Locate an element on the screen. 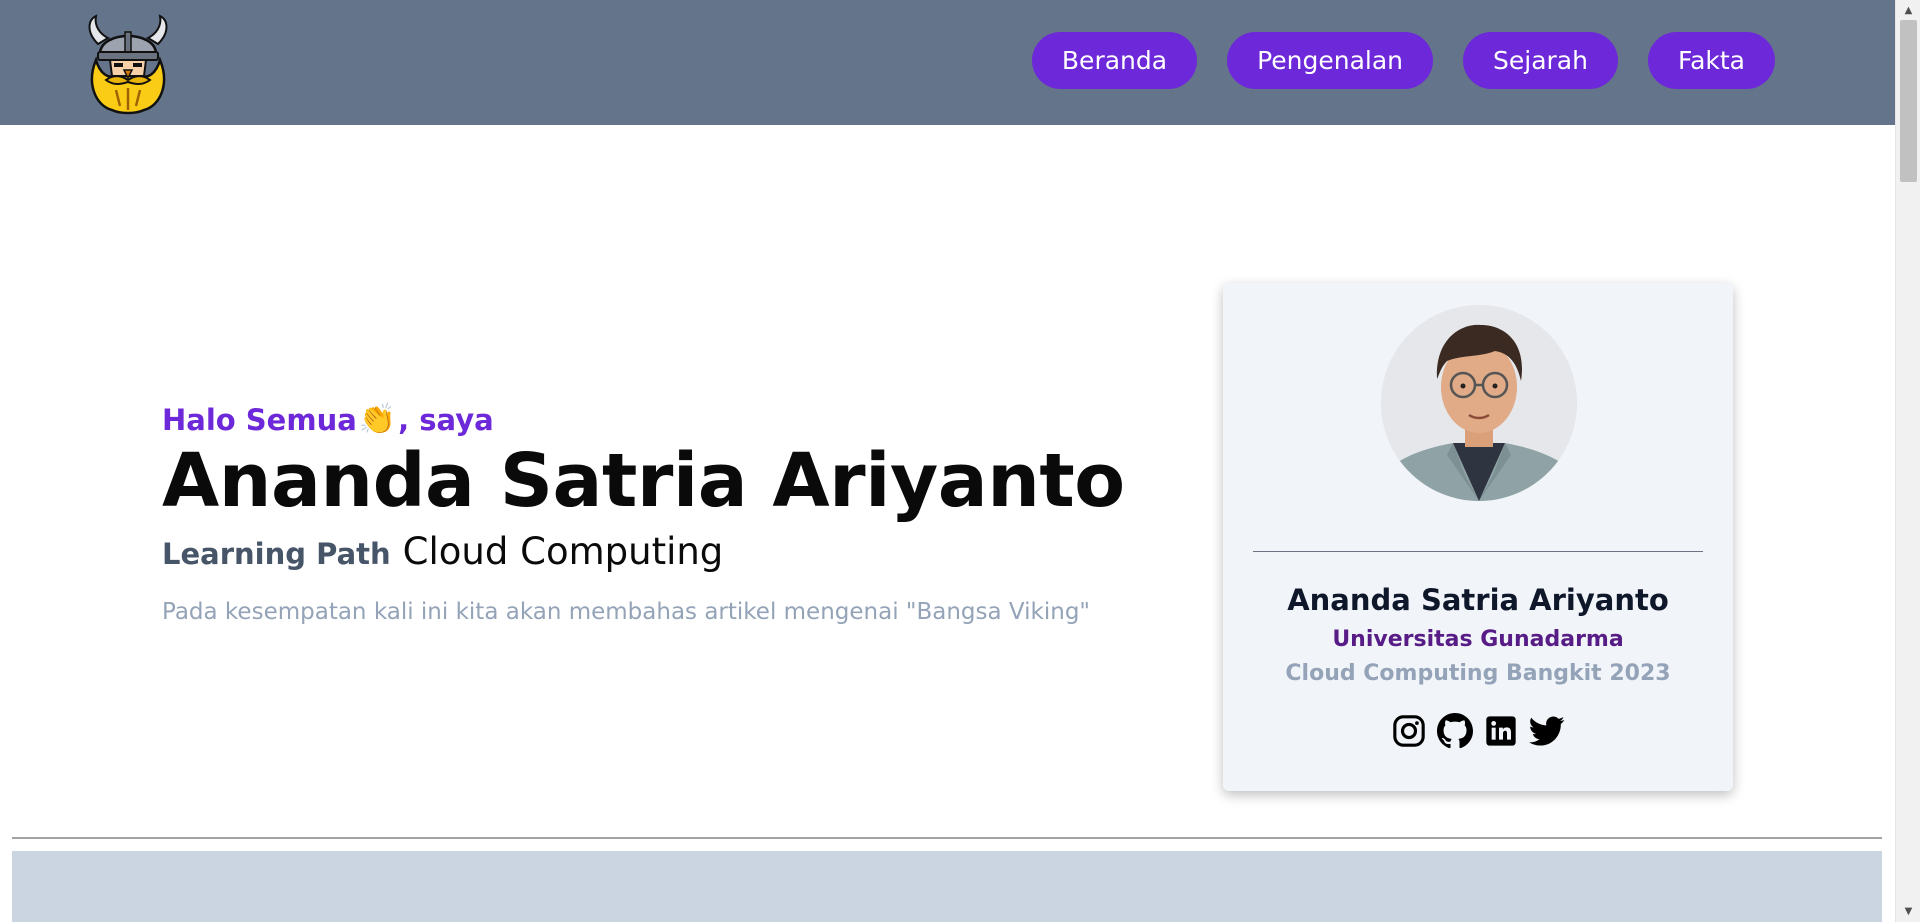 The image size is (1920, 922). nav-beranda-button: Beranda is located at coordinates (1114, 60).